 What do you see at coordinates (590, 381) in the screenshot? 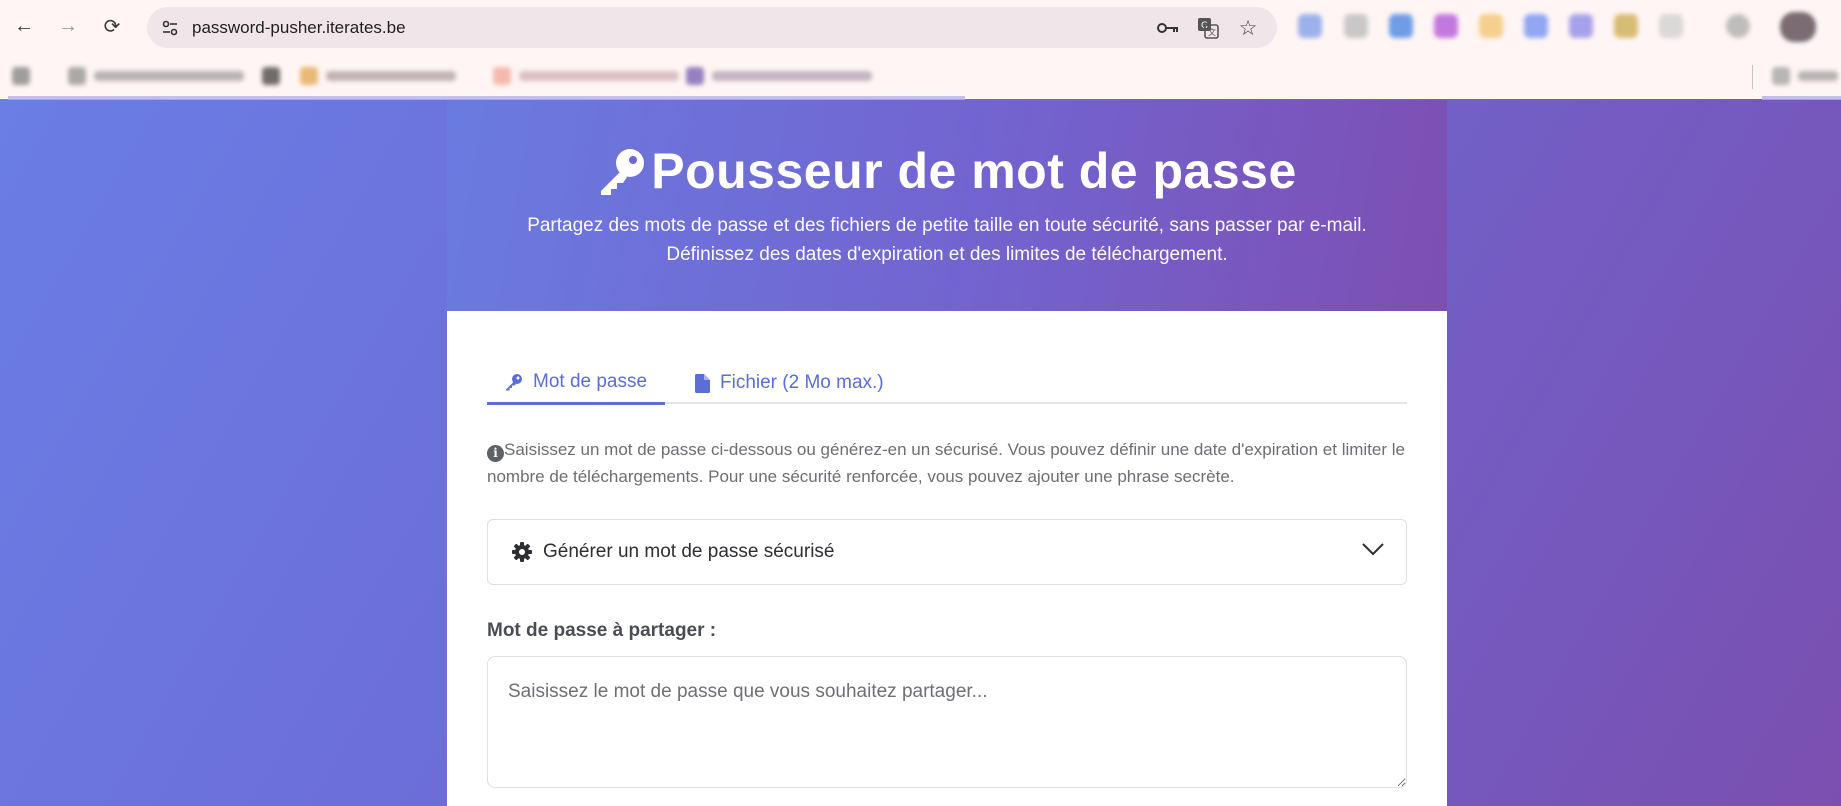
I see `tab-password-label: Mot de passe` at bounding box center [590, 381].